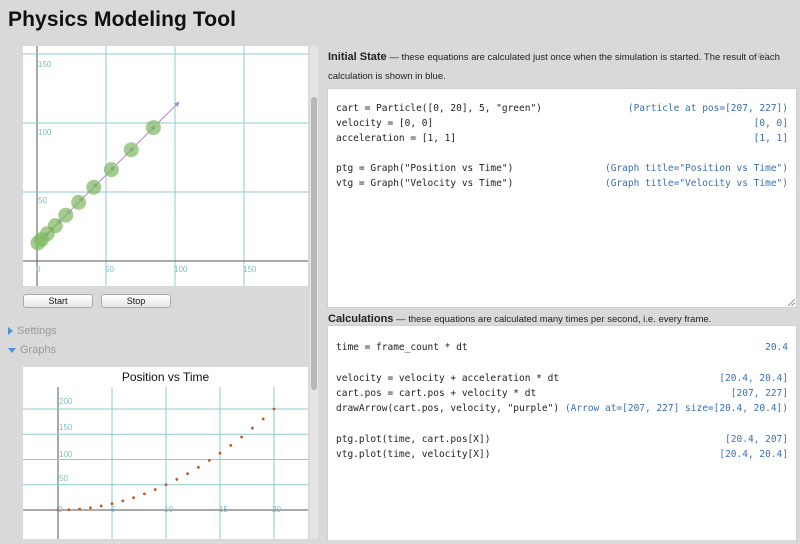 This screenshot has height=544, width=800. Describe the element at coordinates (66, 401) in the screenshot. I see `plot-y-tick-200: 200` at that location.